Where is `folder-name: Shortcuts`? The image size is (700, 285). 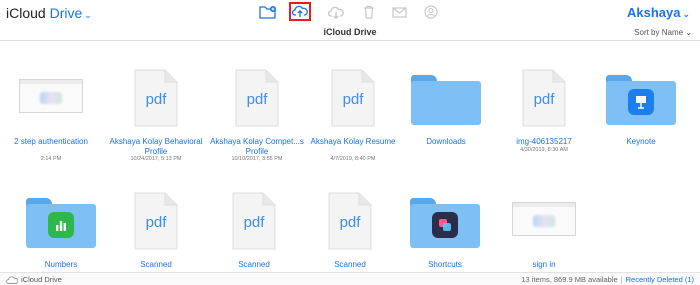
folder-name: Shortcuts is located at coordinates (445, 264).